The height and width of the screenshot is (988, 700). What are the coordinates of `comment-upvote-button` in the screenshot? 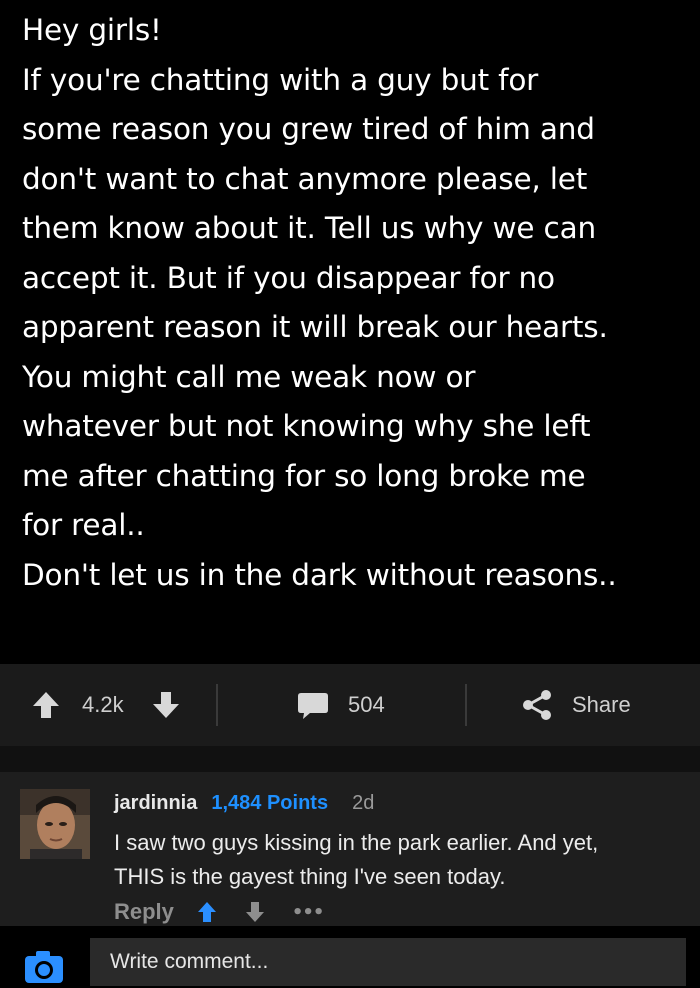 It's located at (207, 912).